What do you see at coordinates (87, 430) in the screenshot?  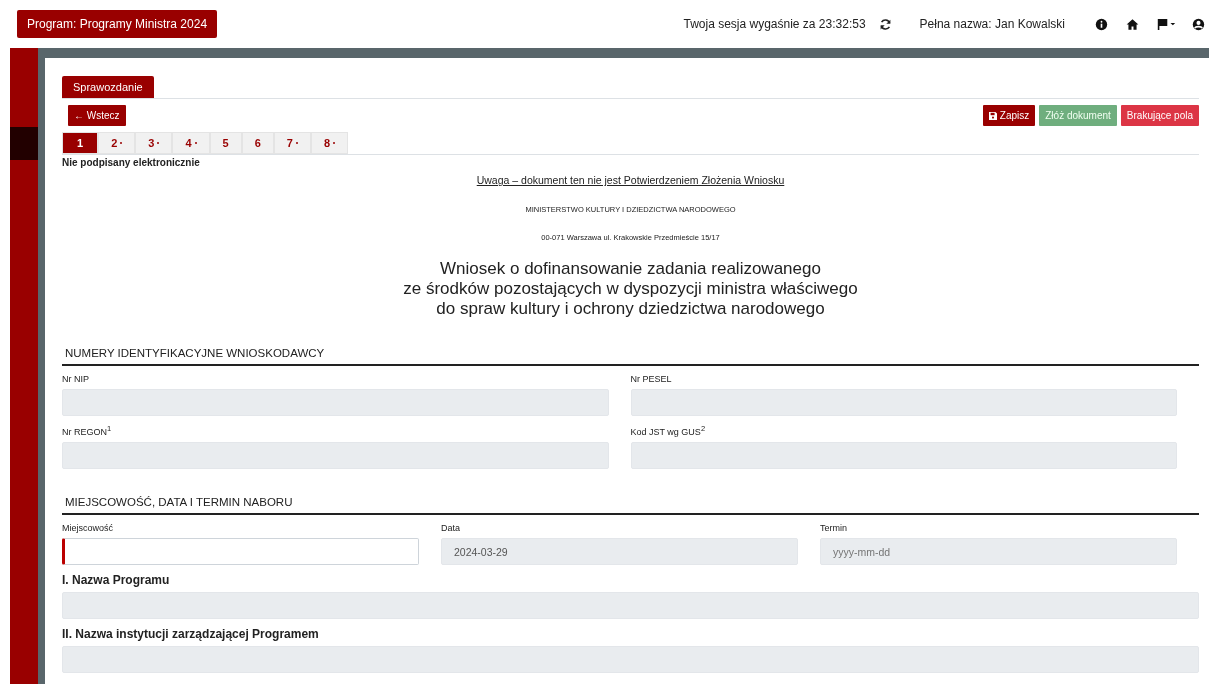 I see `field-label: Nr REGON$^{1}$` at bounding box center [87, 430].